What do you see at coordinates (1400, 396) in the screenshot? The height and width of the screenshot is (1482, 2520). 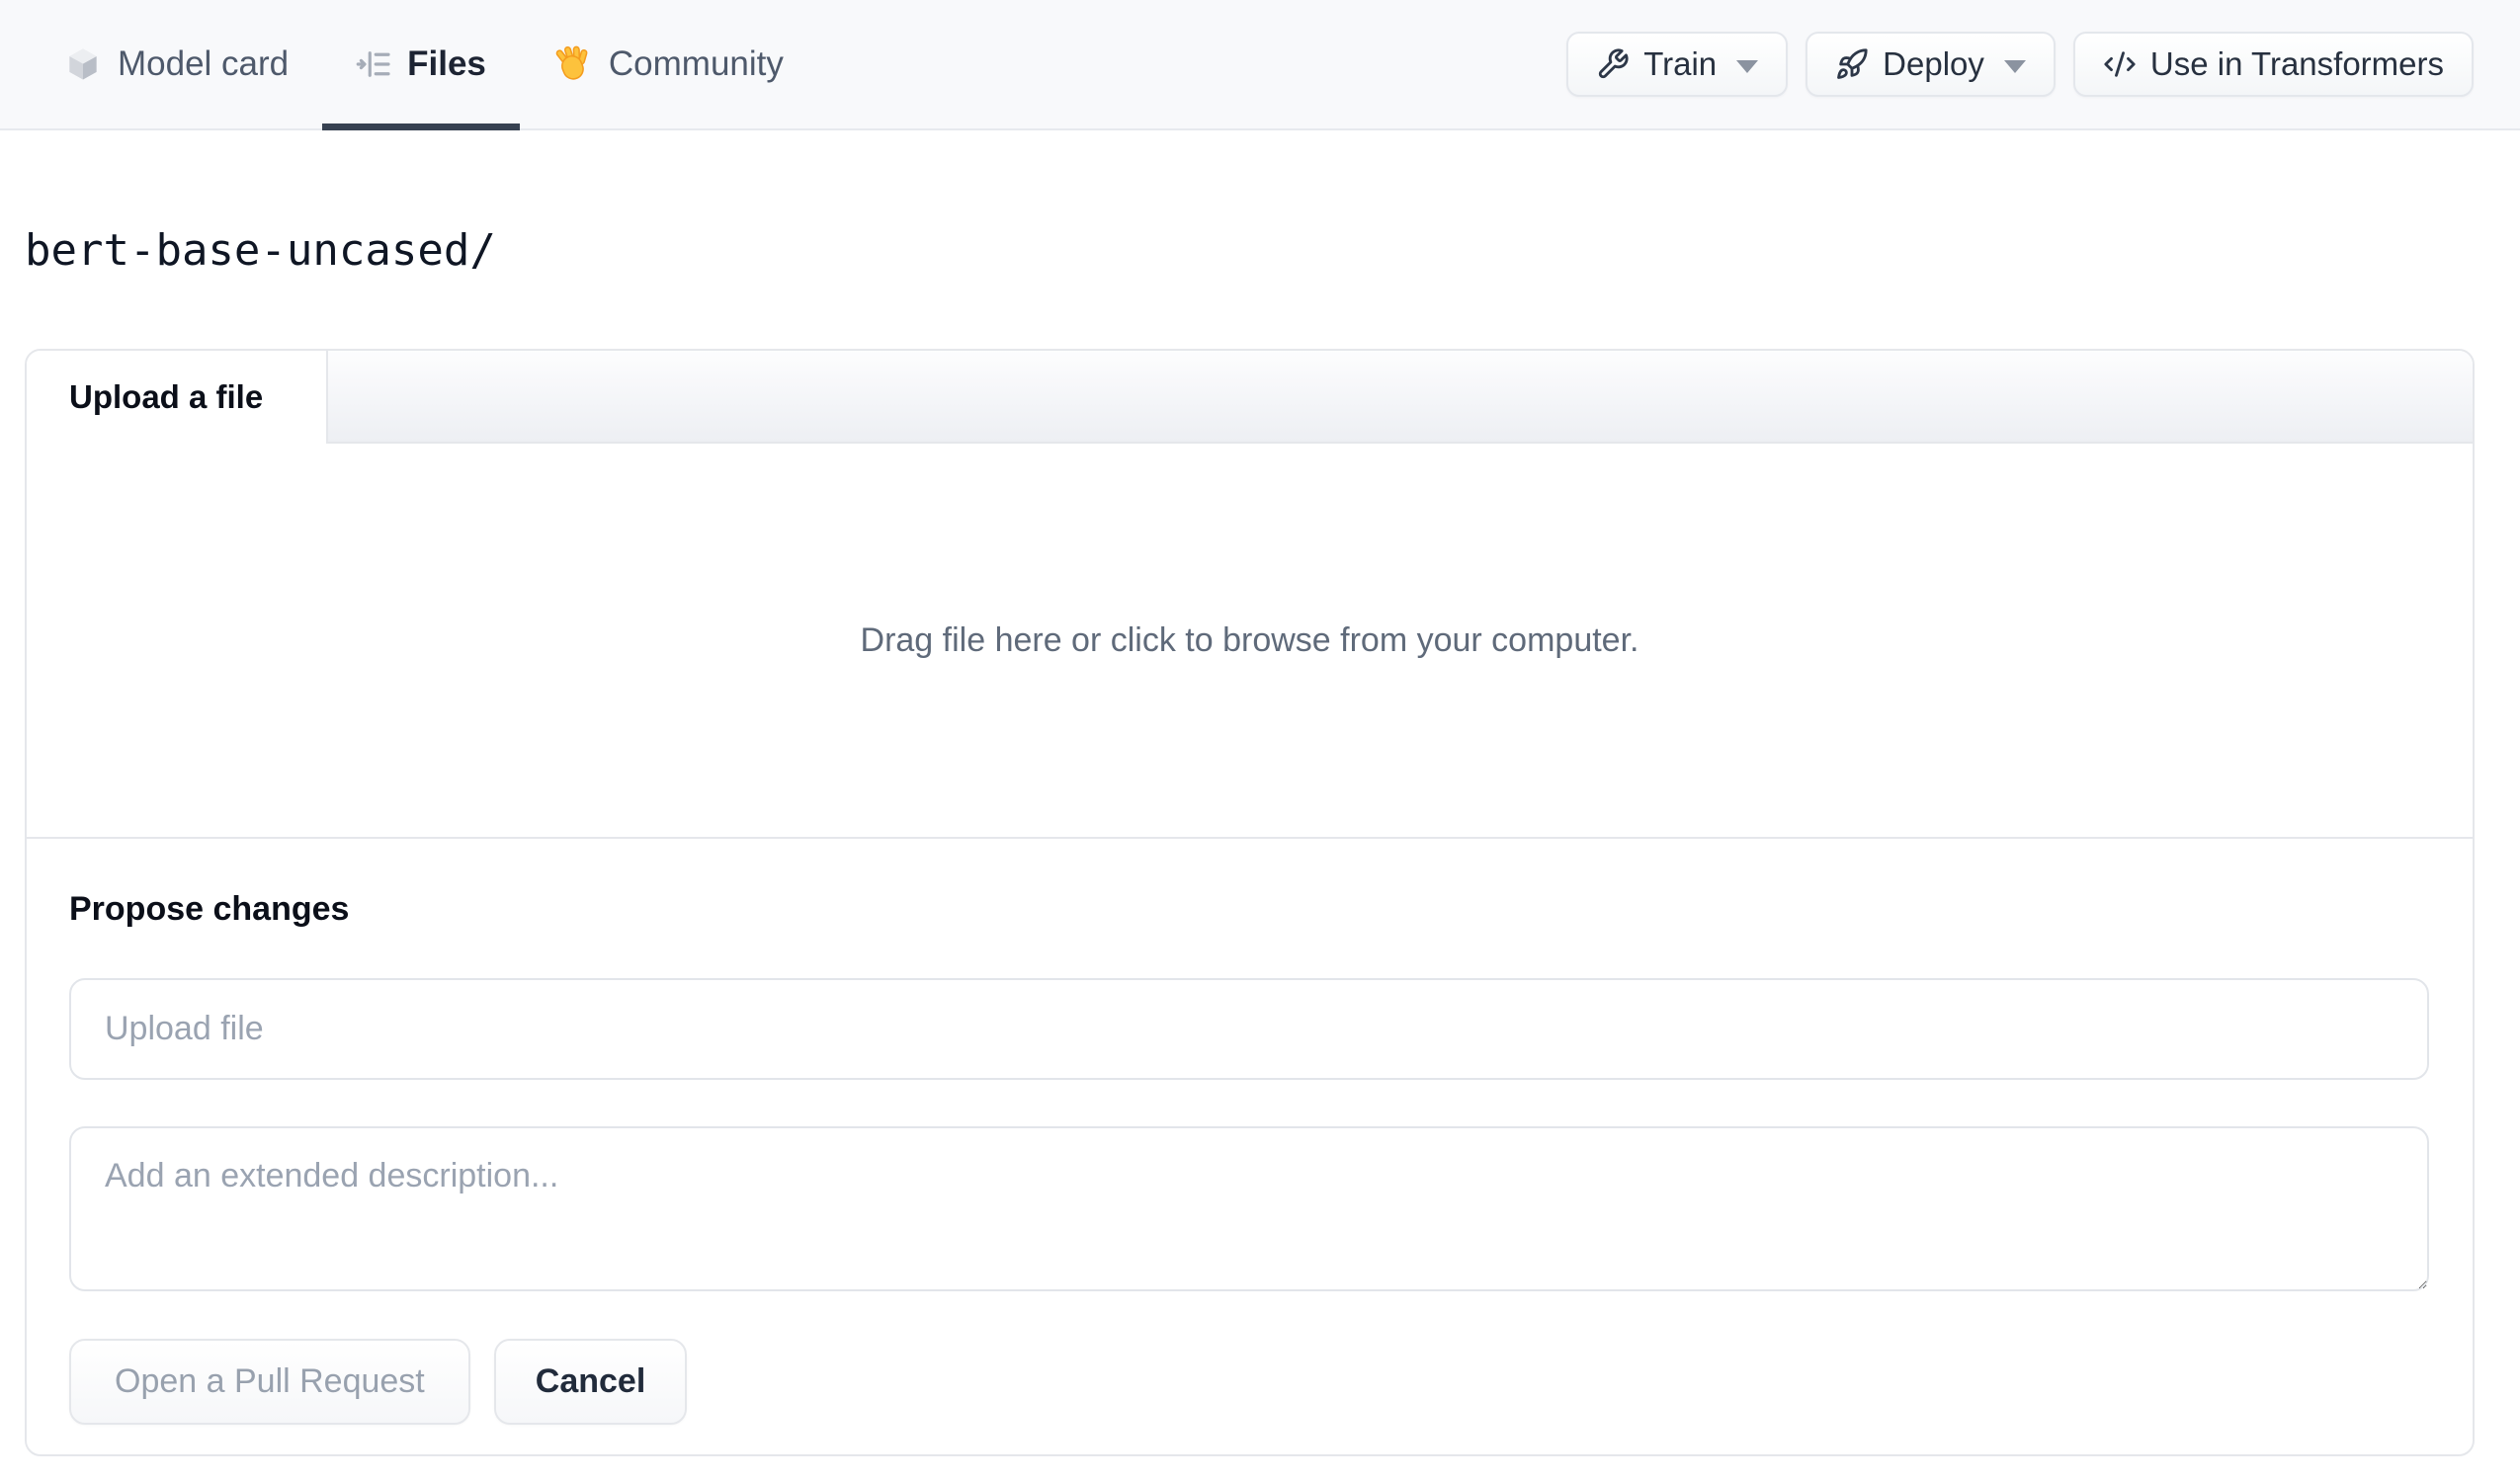 I see `tabbar-filler` at bounding box center [1400, 396].